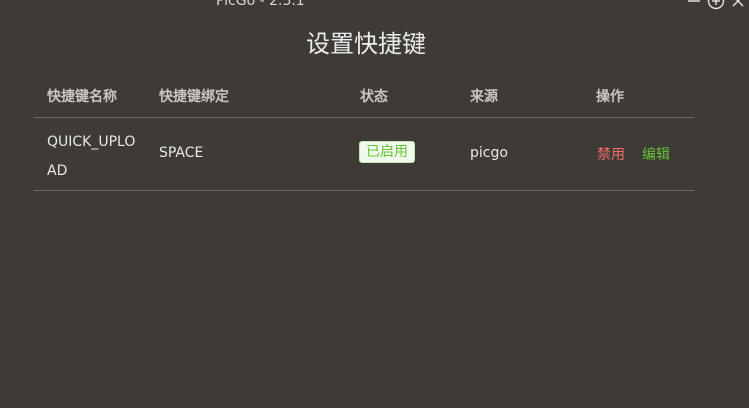 The height and width of the screenshot is (408, 749). I want to click on pin-button, so click(716, 5).